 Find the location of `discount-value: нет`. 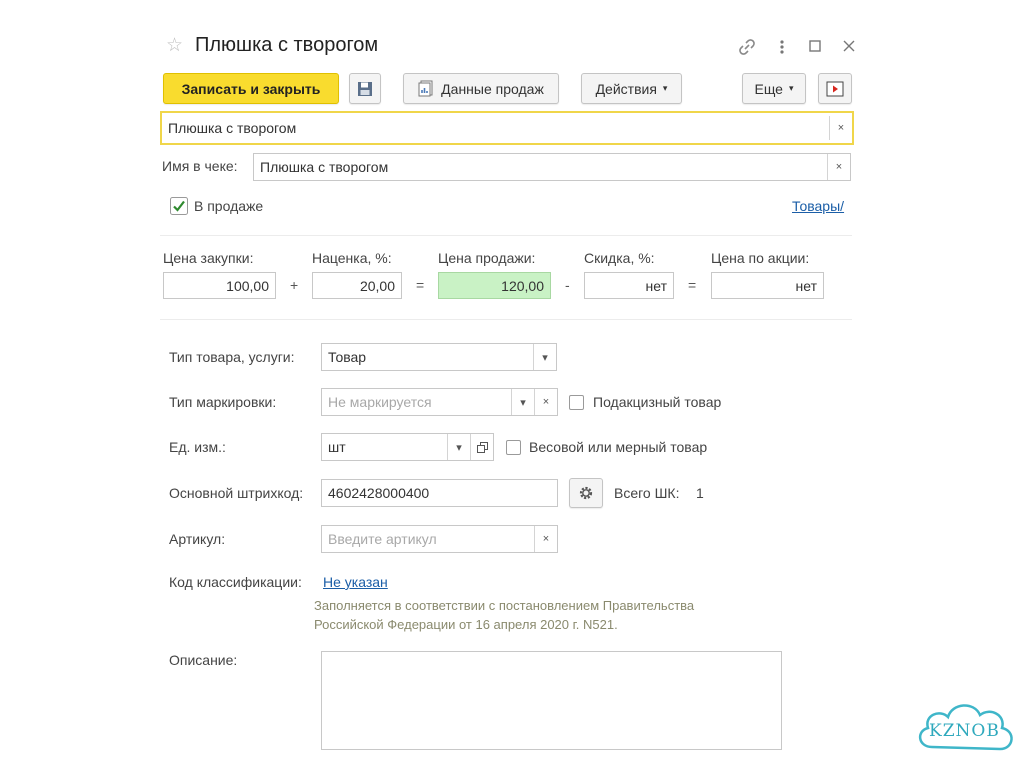

discount-value: нет is located at coordinates (656, 285).